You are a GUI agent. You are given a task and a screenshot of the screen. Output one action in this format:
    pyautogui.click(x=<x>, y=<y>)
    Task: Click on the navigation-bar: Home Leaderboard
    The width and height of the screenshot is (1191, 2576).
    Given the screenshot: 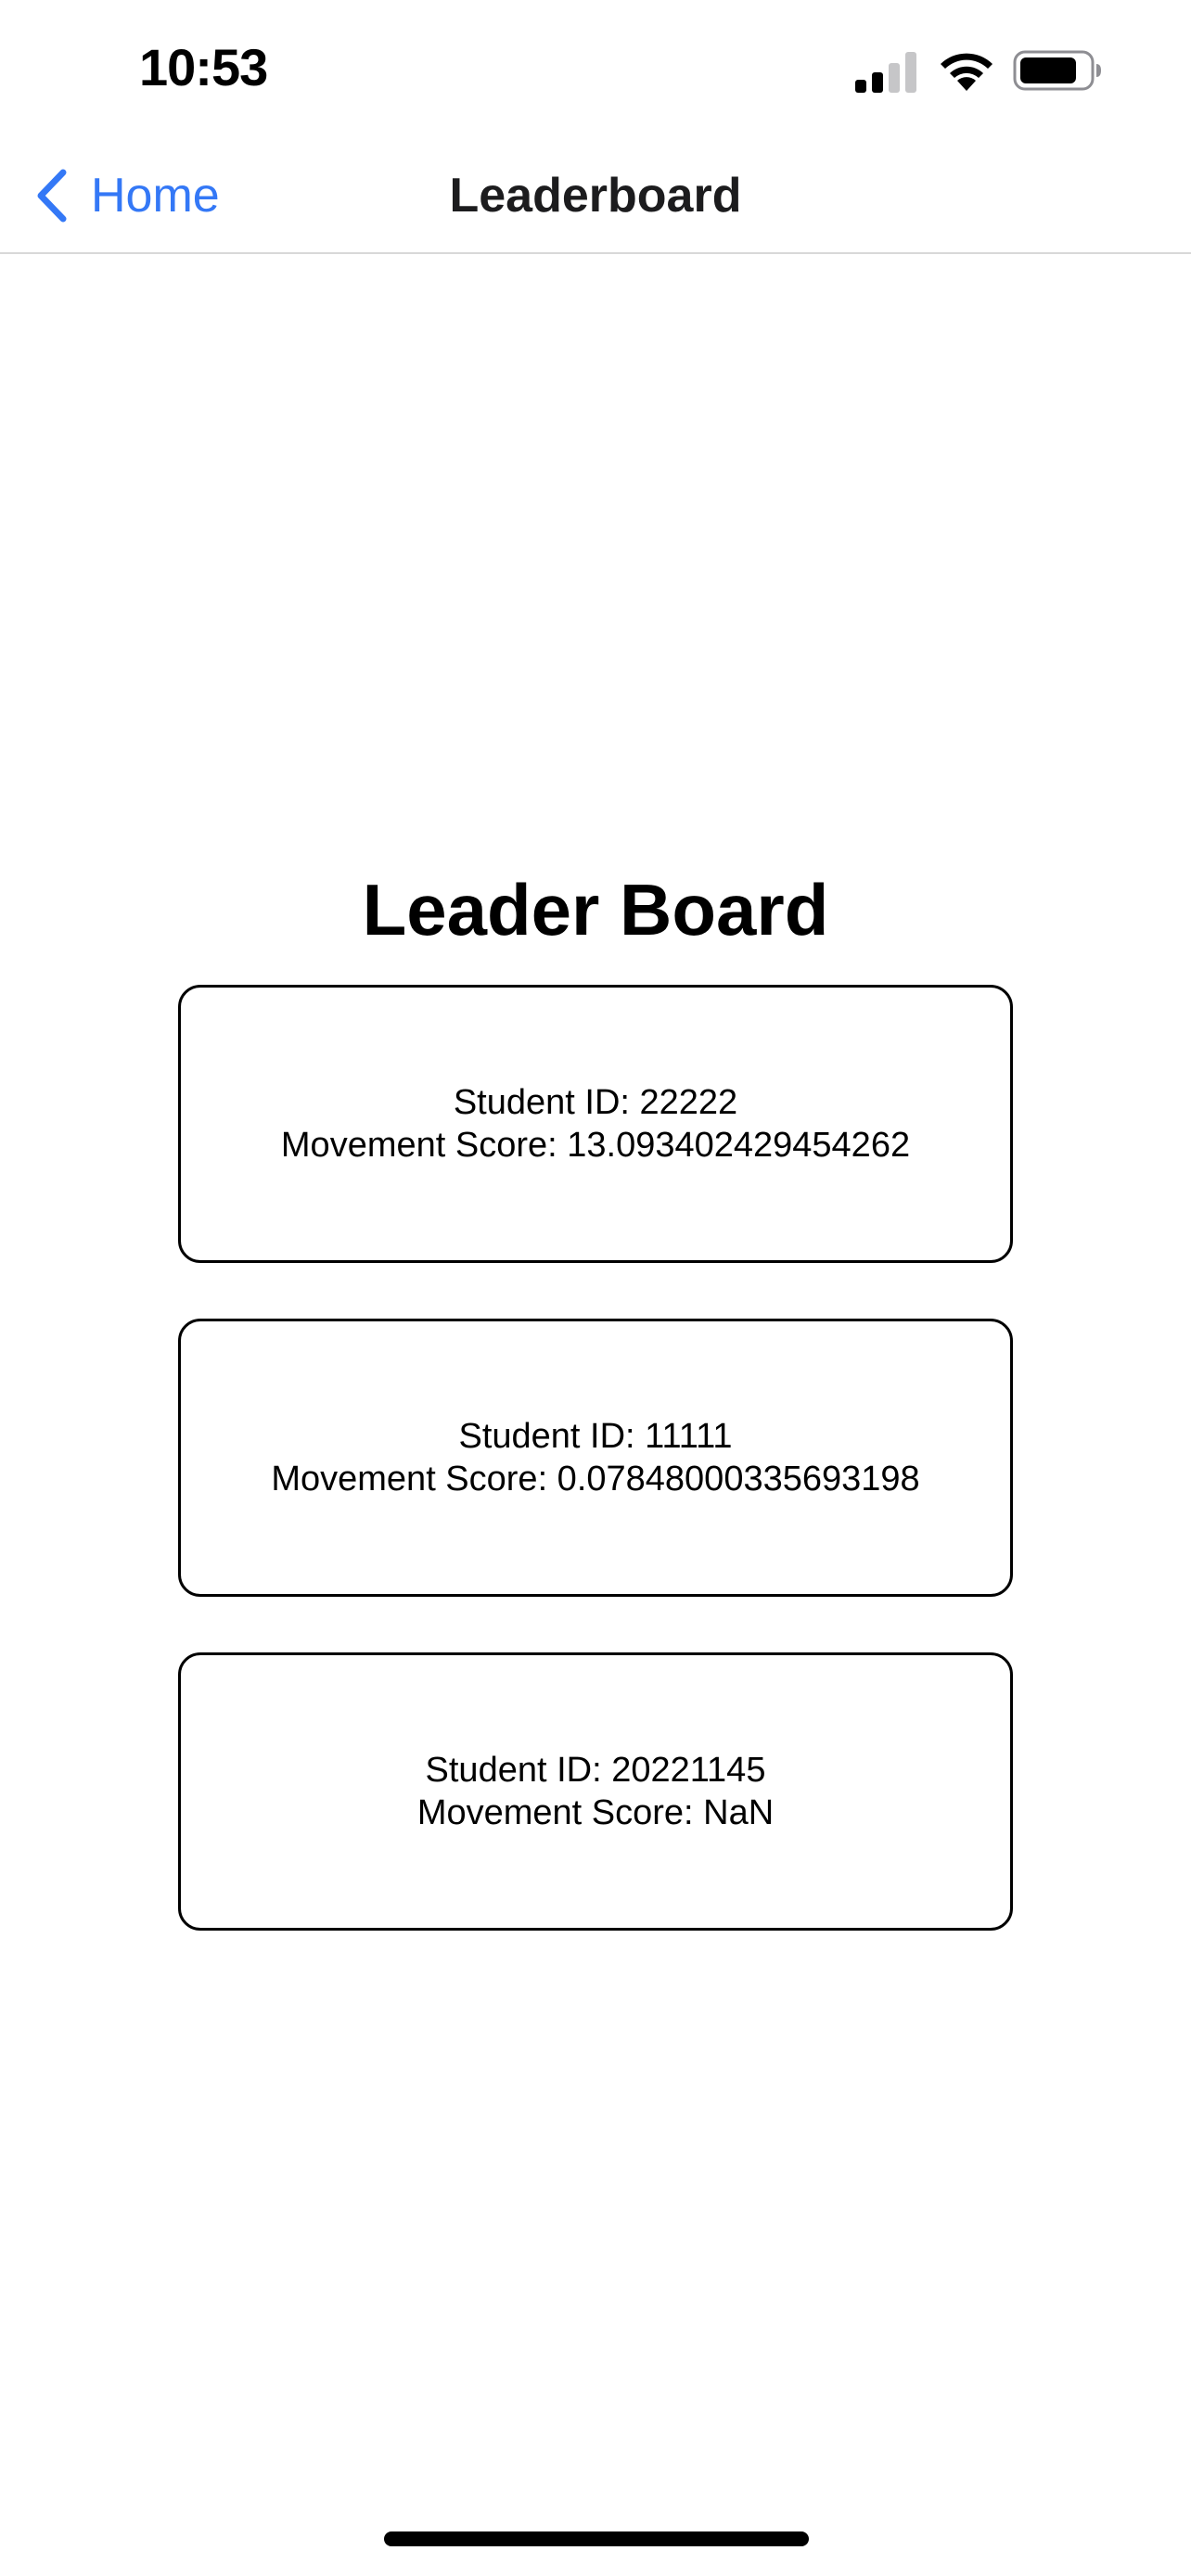 What is the action you would take?
    pyautogui.click(x=595, y=196)
    